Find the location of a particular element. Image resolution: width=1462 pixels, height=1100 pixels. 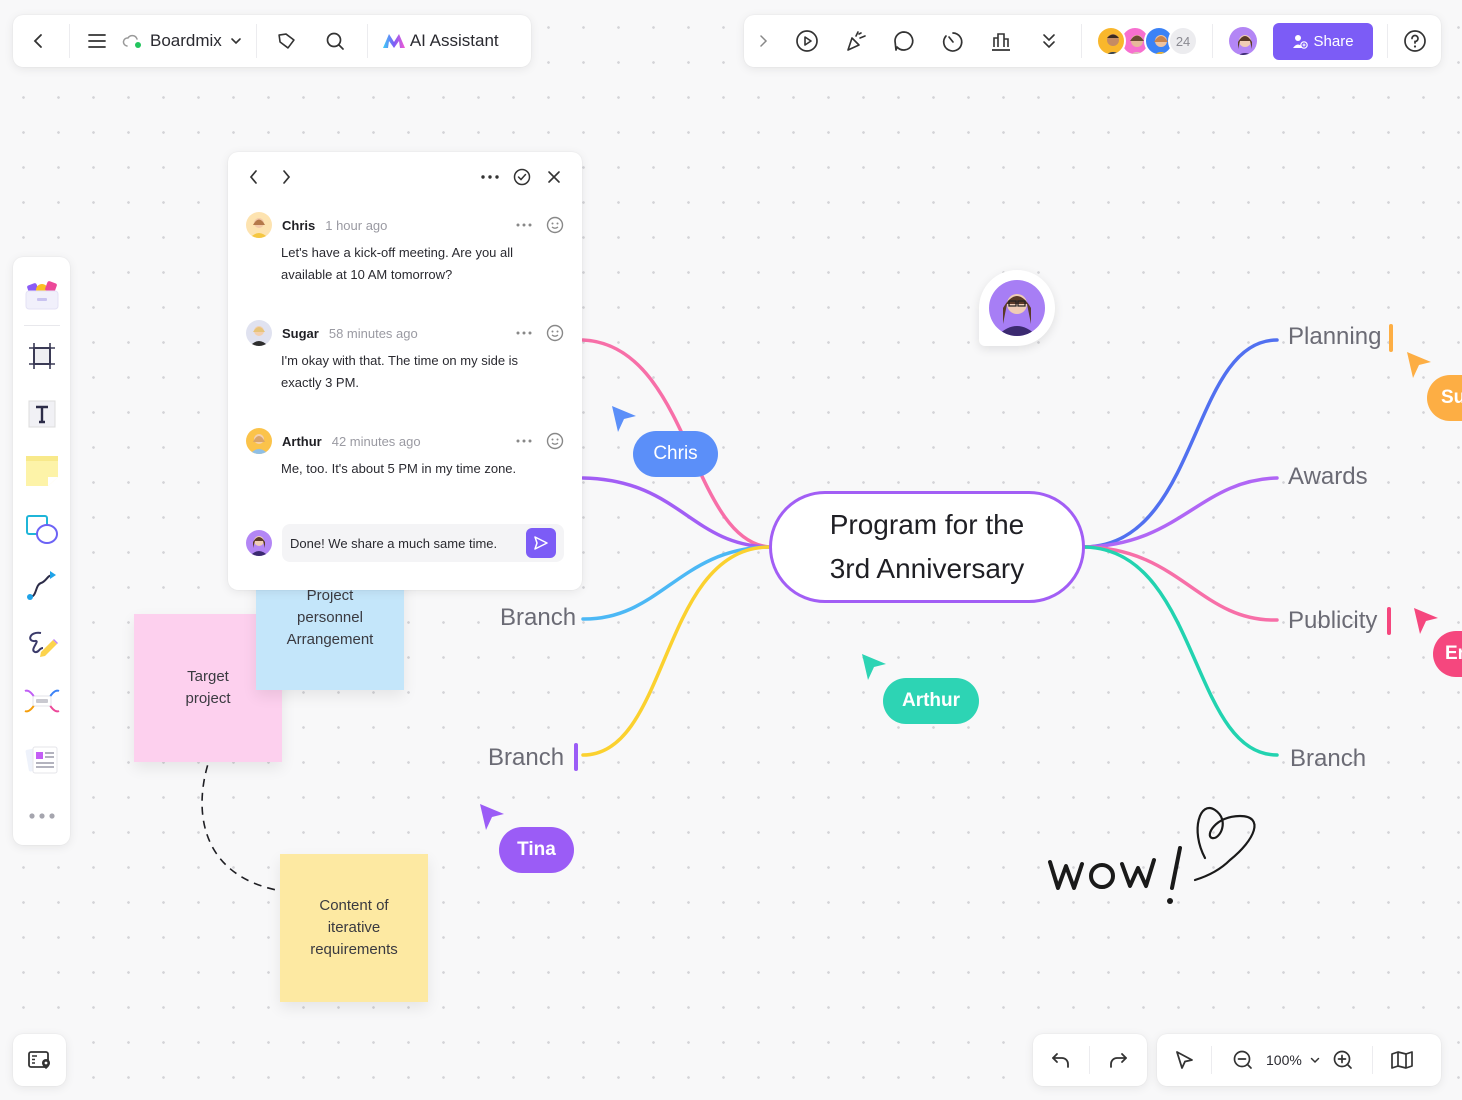

menu-button is located at coordinates (97, 41).